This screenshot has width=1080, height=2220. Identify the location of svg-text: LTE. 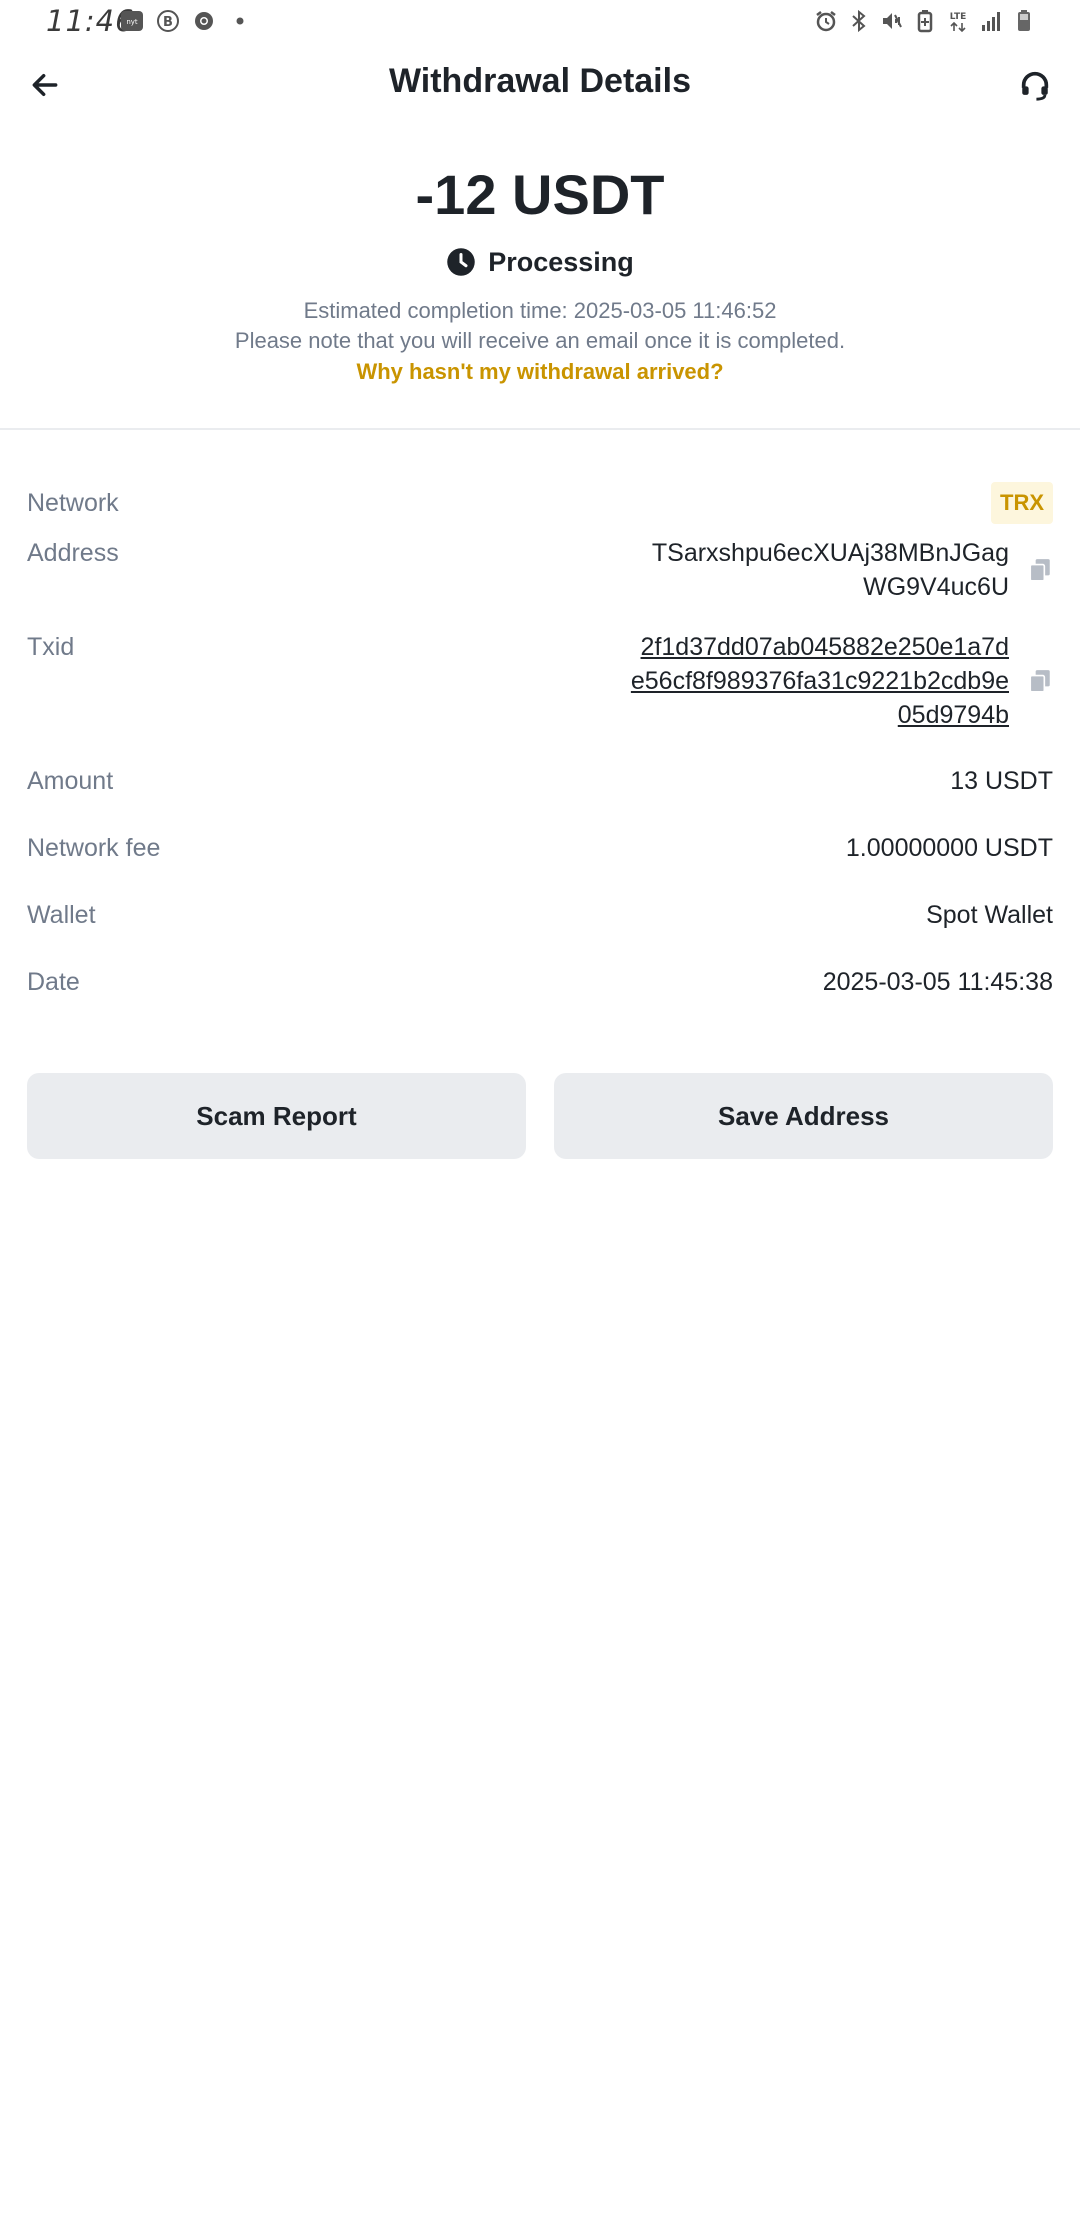
(958, 17).